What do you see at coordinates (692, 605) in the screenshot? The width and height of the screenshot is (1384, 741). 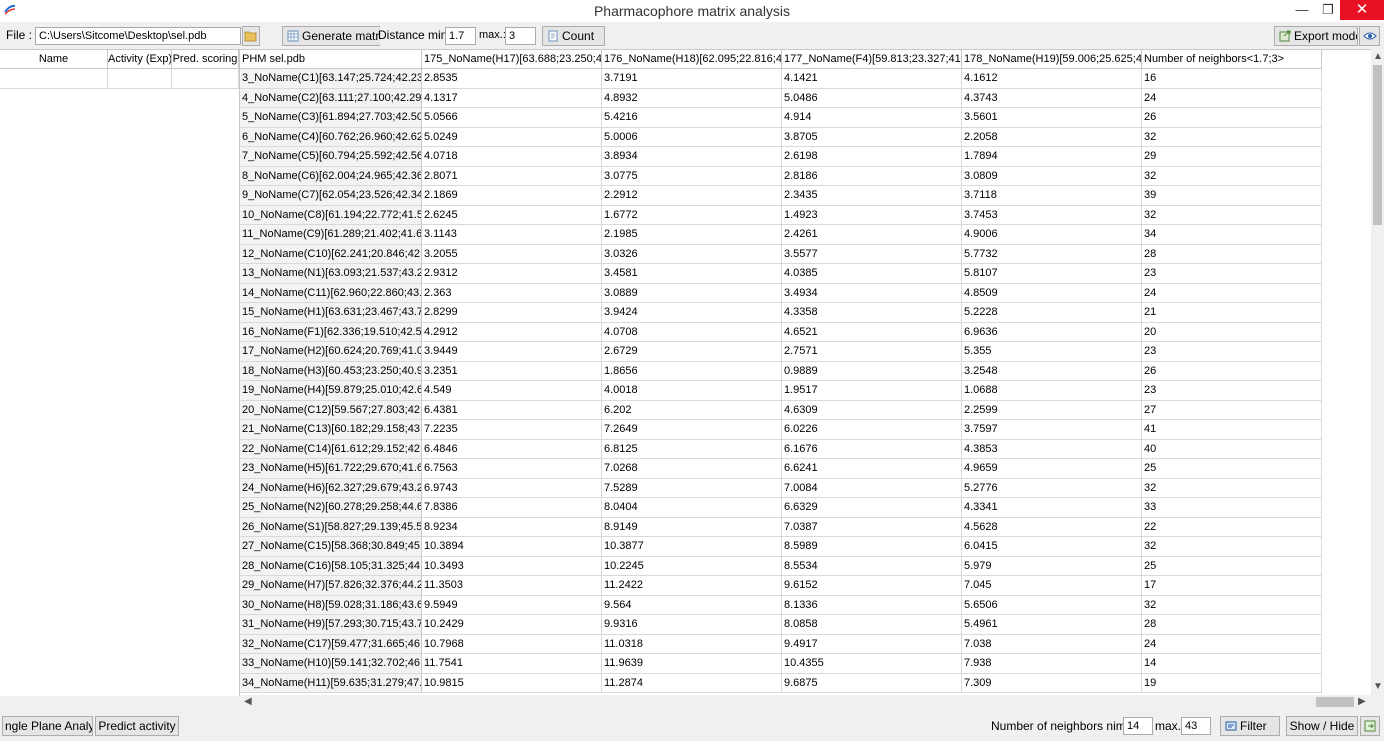 I see `distance-cell: 9.564` at bounding box center [692, 605].